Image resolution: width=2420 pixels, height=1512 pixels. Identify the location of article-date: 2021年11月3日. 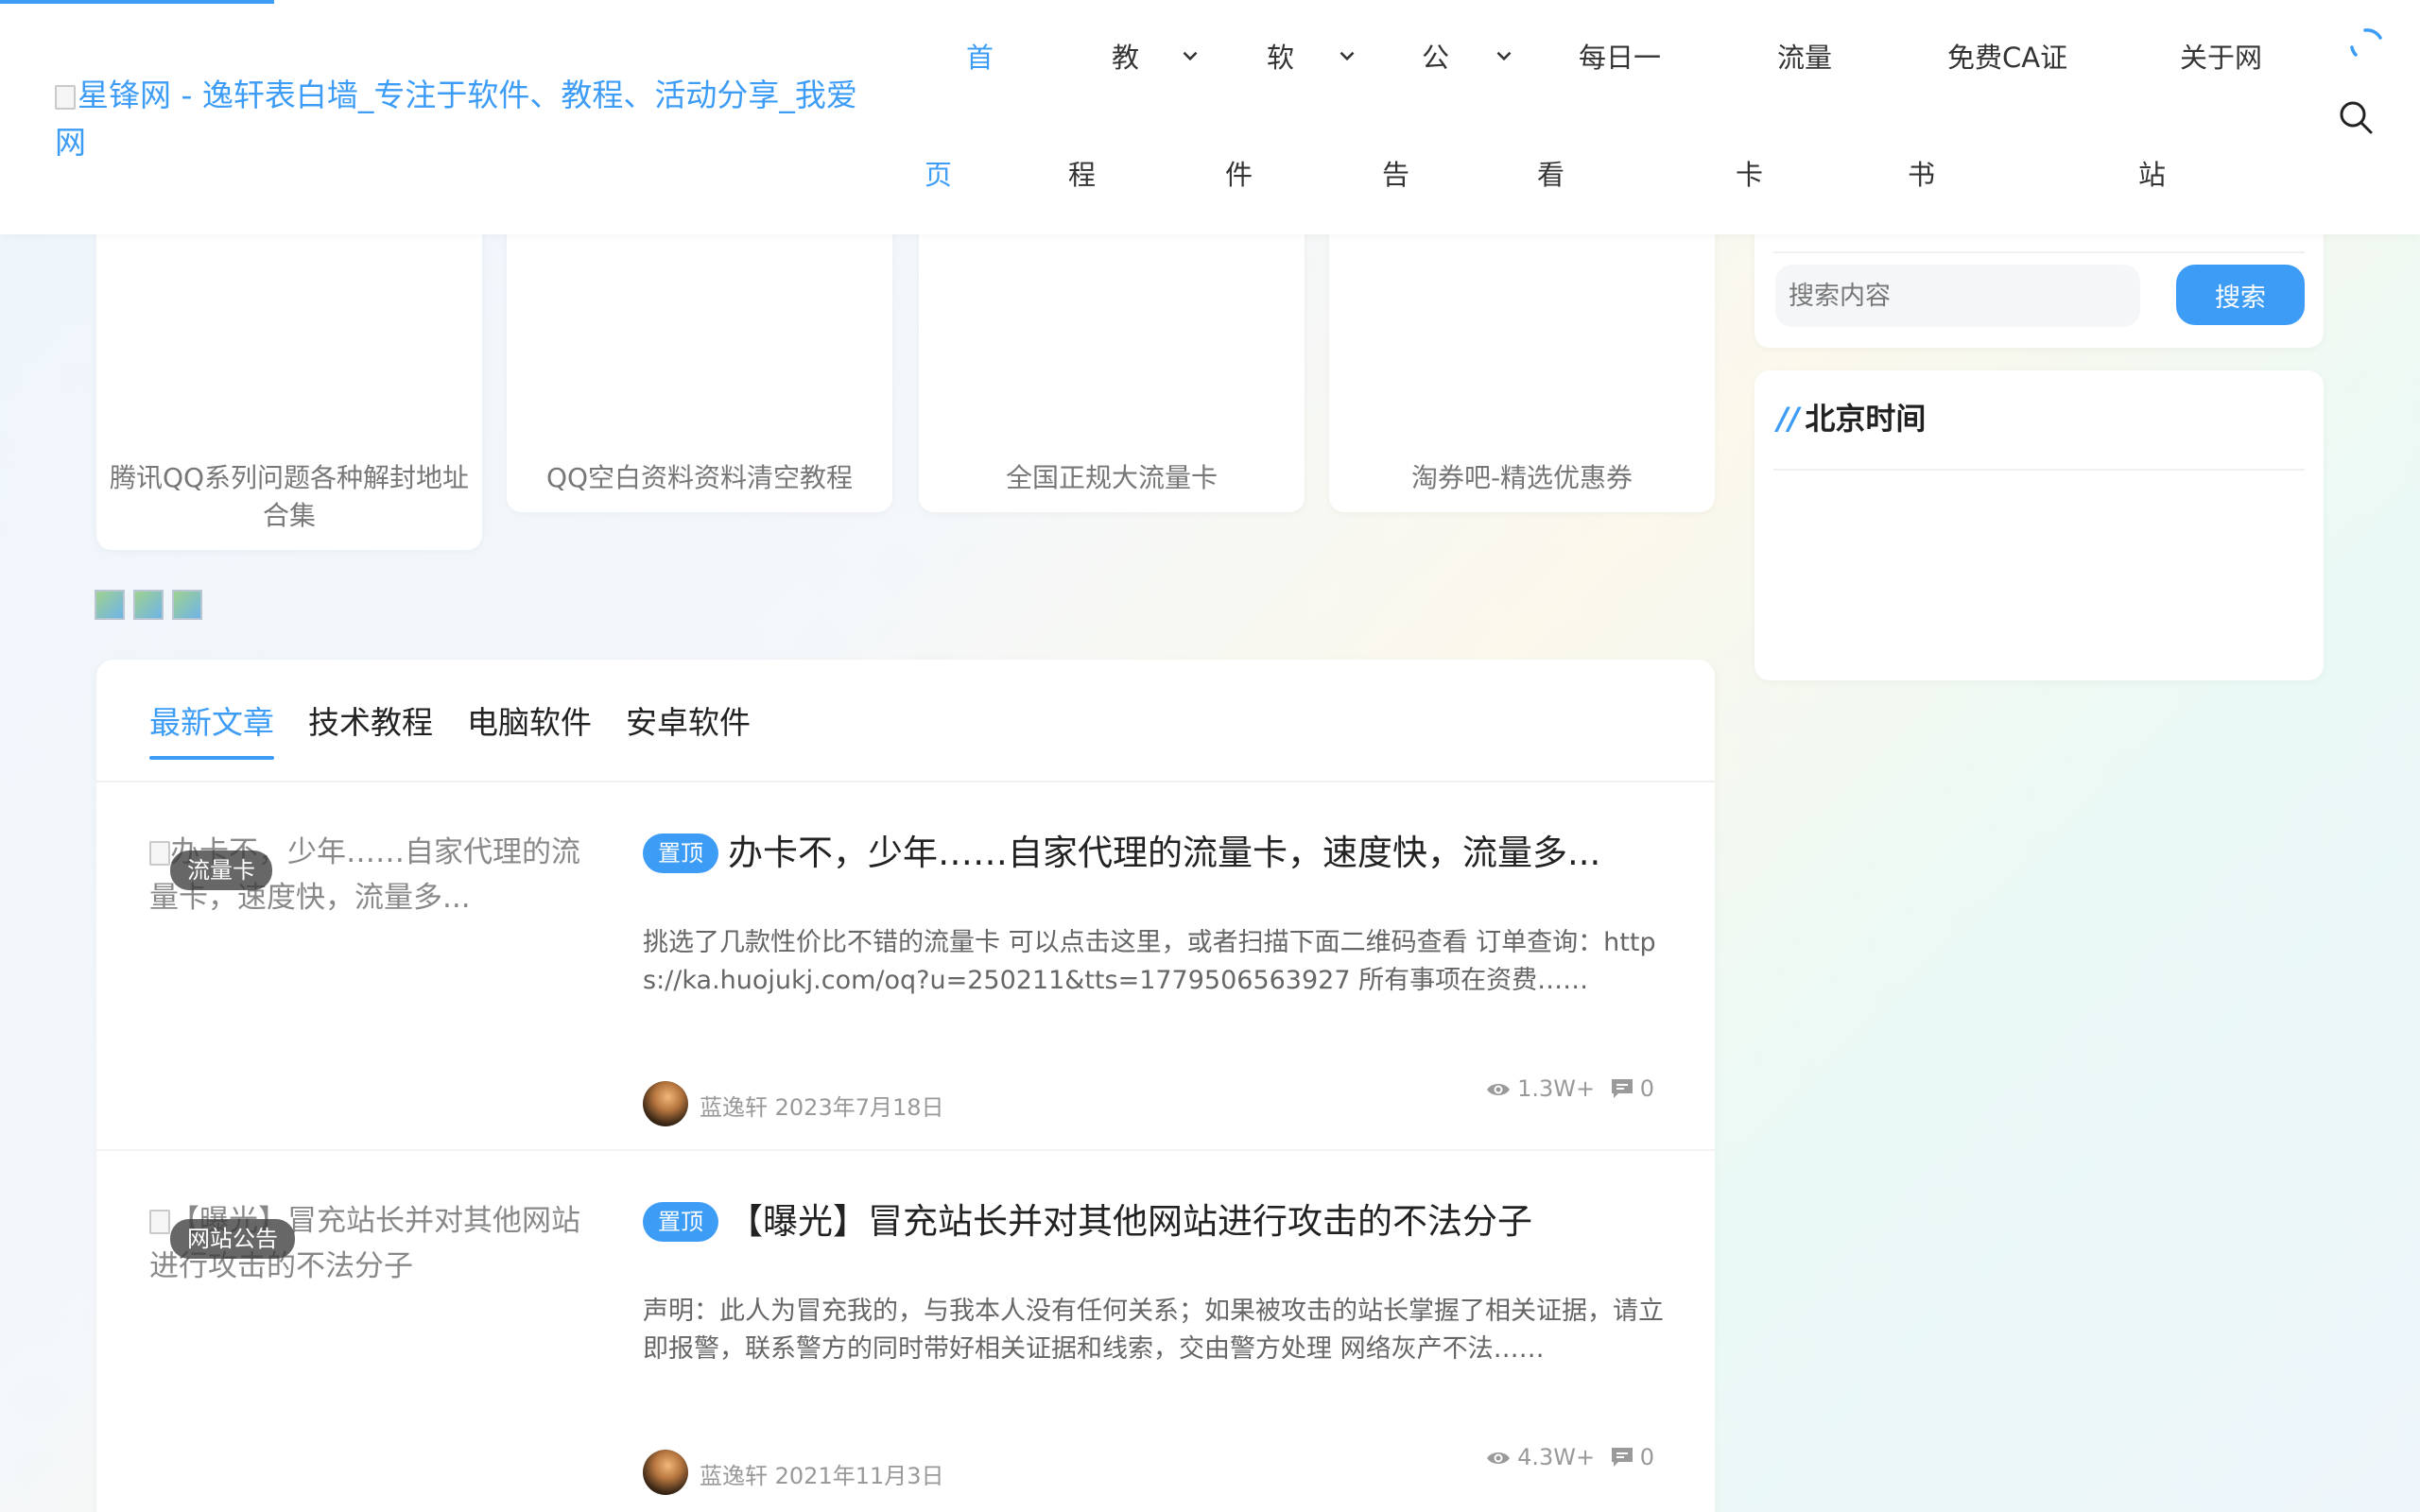
(859, 1476).